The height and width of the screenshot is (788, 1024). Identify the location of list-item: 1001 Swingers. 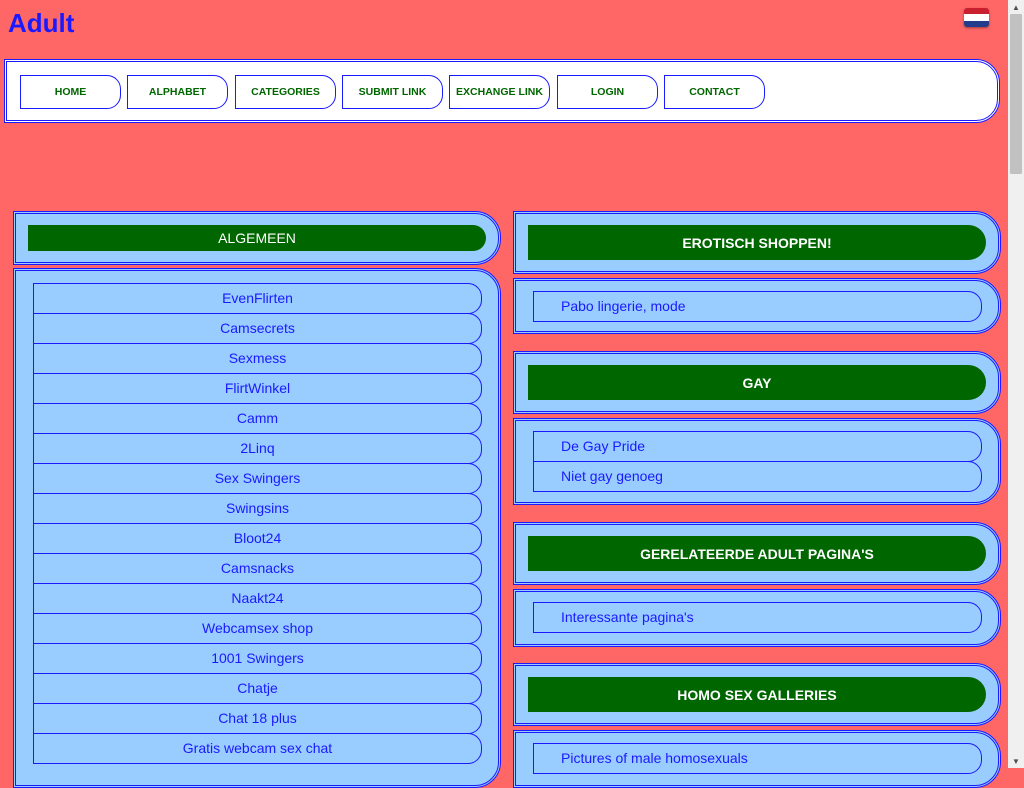
(257, 658).